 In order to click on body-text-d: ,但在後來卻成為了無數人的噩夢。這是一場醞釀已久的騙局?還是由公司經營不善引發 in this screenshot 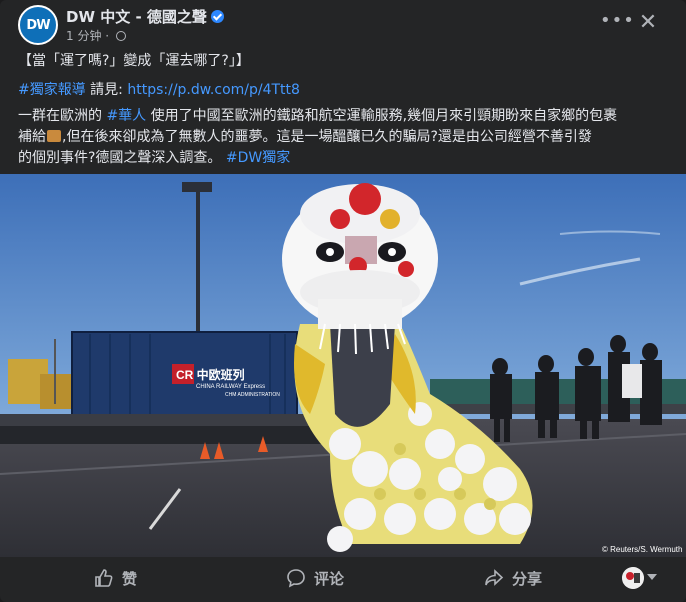, I will do `click(327, 137)`.